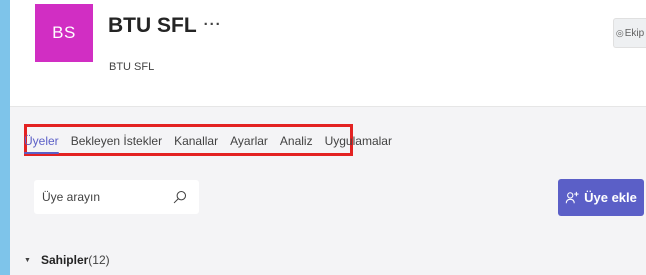 The width and height of the screenshot is (646, 275). What do you see at coordinates (249, 141) in the screenshot?
I see `tab-settings: Ayarlar` at bounding box center [249, 141].